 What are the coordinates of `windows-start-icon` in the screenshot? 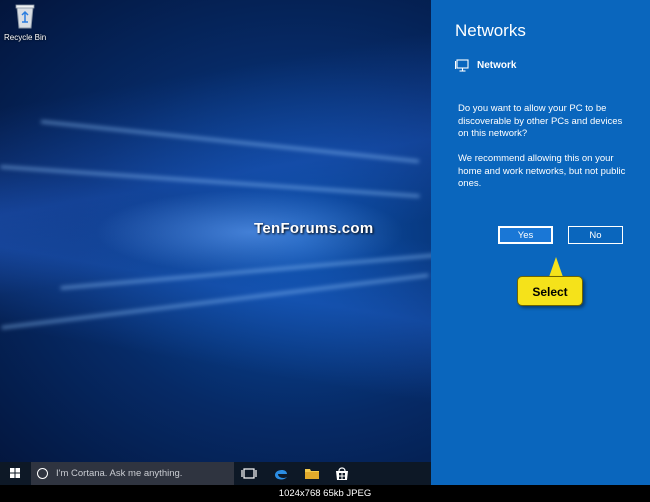 It's located at (15, 473).